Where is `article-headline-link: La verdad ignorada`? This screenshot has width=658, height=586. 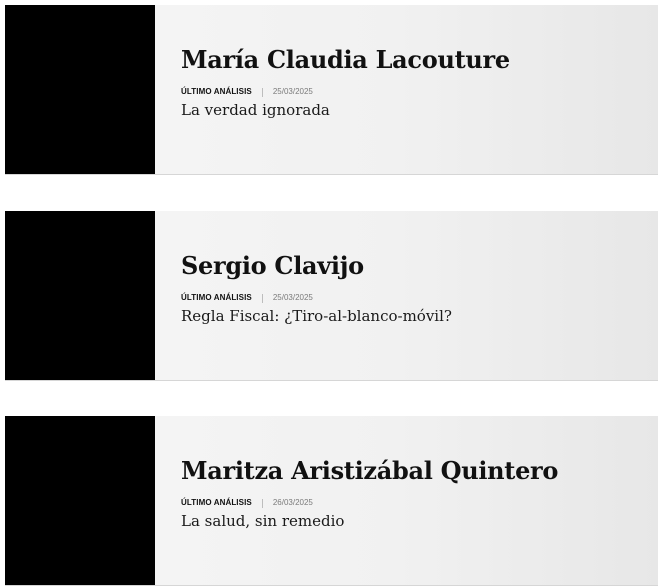
article-headline-link: La verdad ignorada is located at coordinates (255, 110).